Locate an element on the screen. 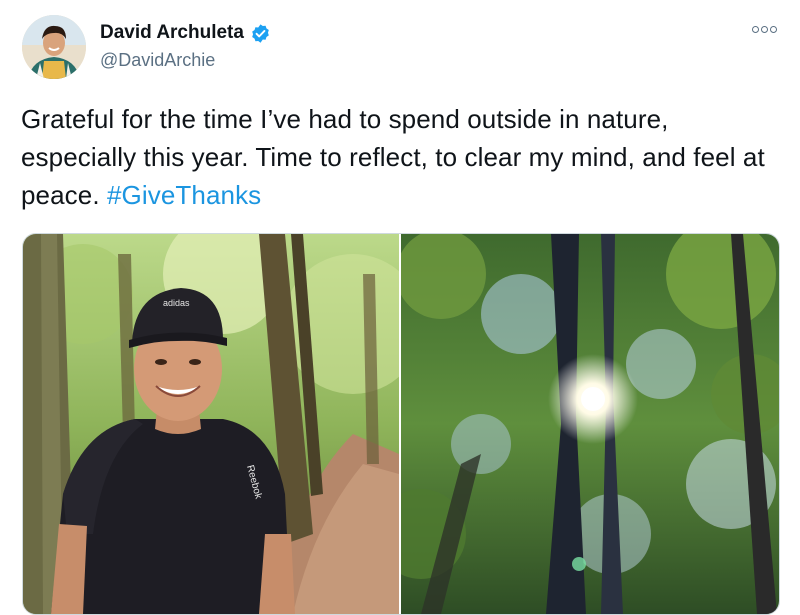 The image size is (800, 615). more-options-icon is located at coordinates (764, 29).